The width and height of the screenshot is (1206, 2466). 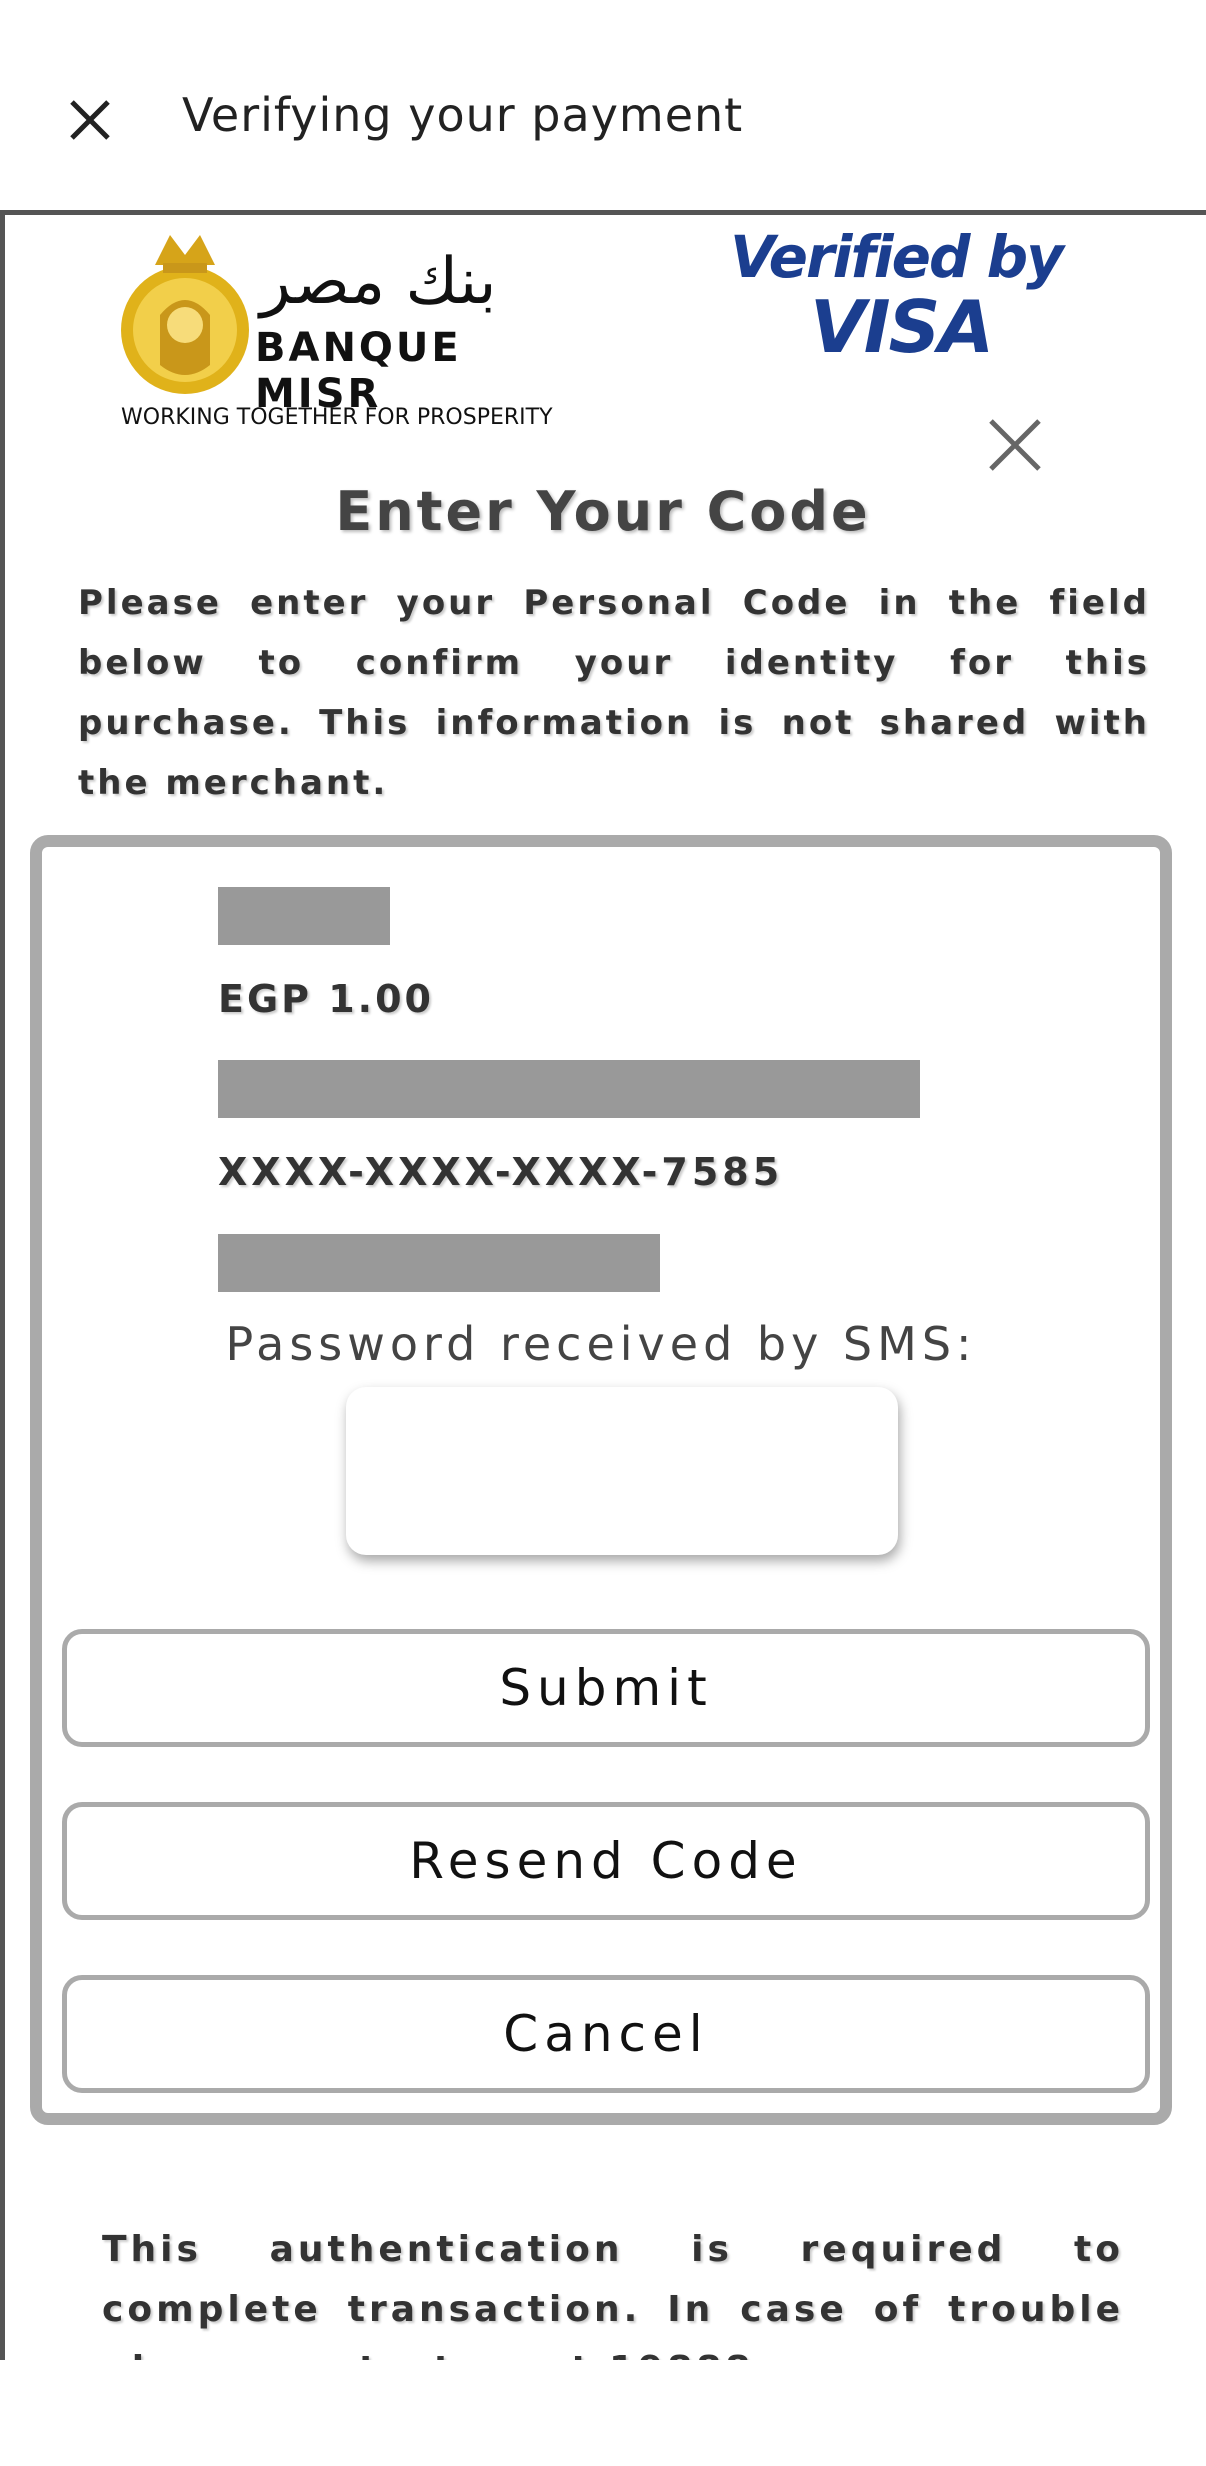 What do you see at coordinates (185, 314) in the screenshot?
I see `emblem-icon` at bounding box center [185, 314].